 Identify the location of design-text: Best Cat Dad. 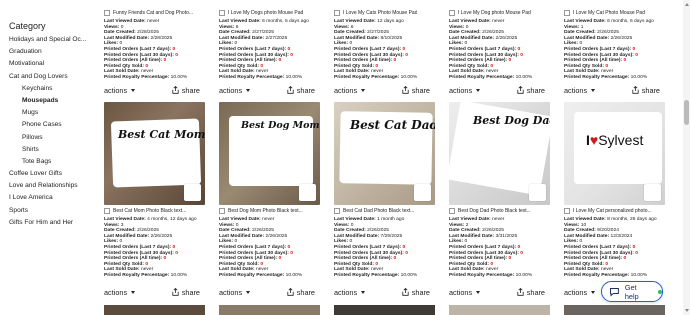
(392, 125).